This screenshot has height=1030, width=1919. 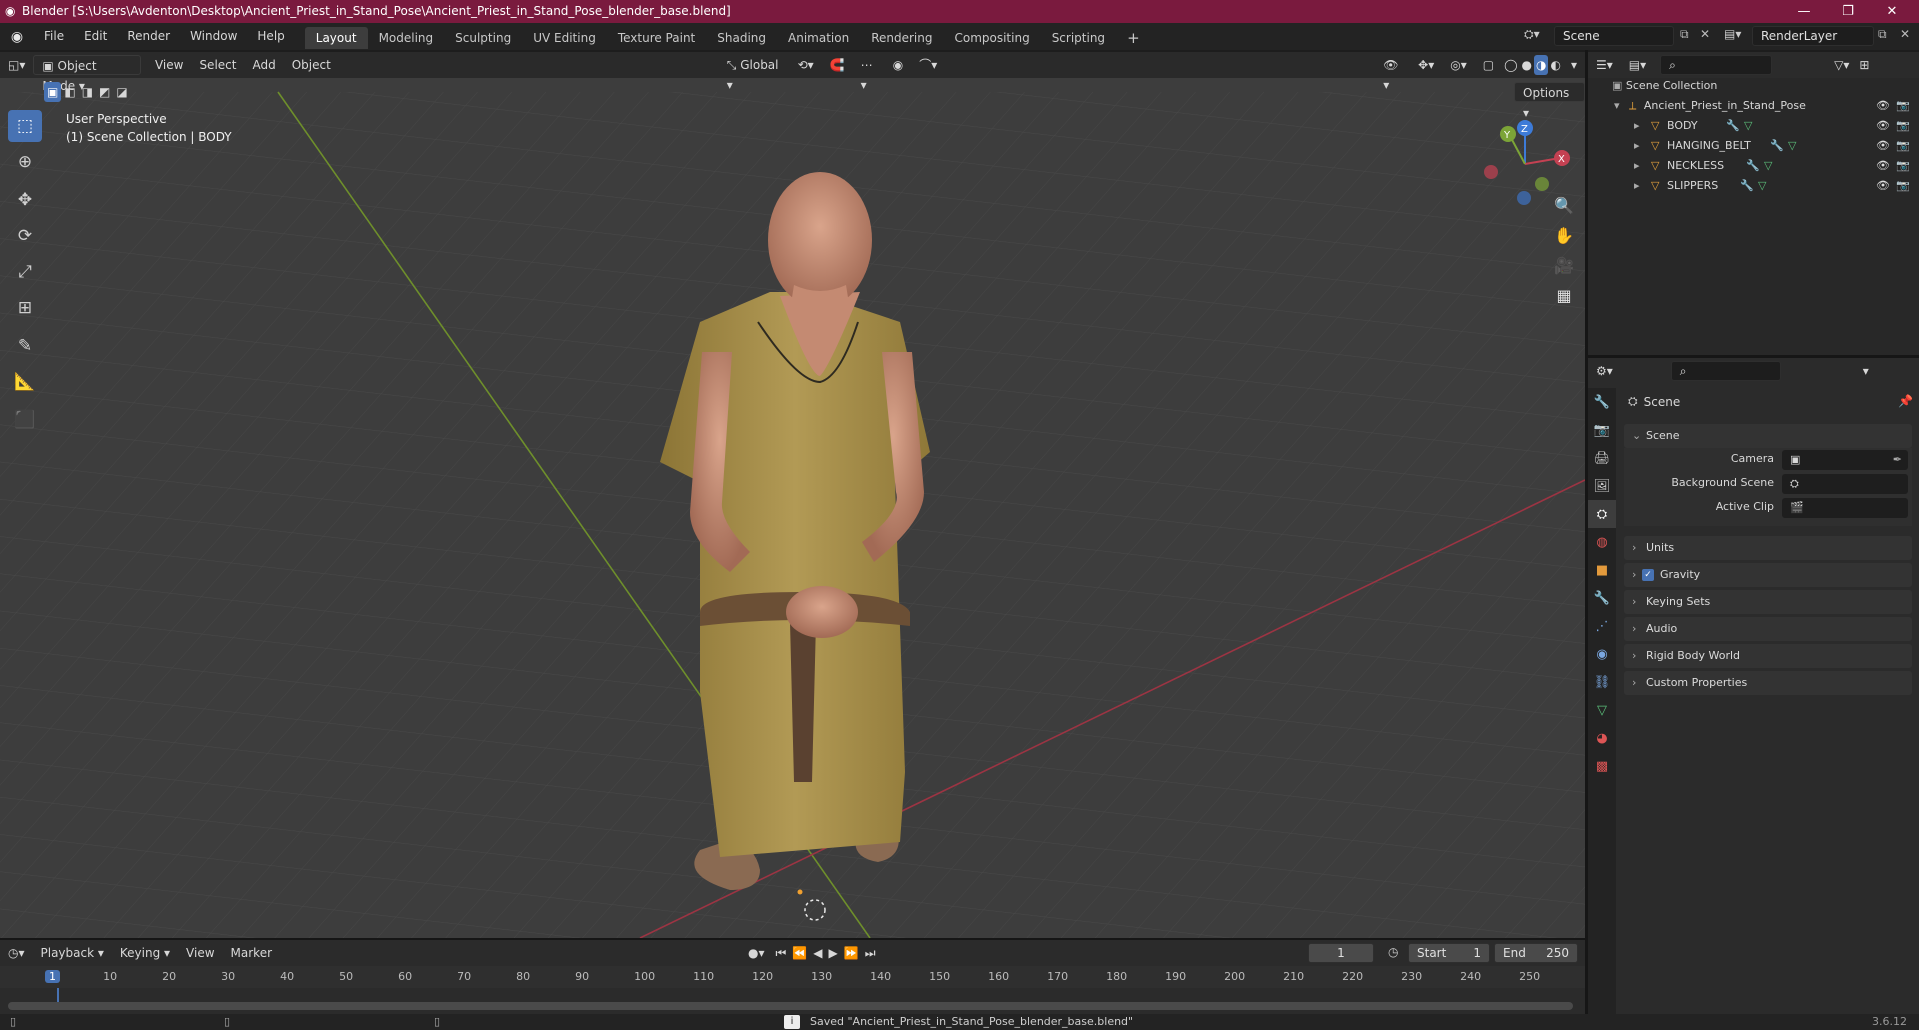 What do you see at coordinates (1602, 738) in the screenshot?
I see `material-tab-icon: ◕` at bounding box center [1602, 738].